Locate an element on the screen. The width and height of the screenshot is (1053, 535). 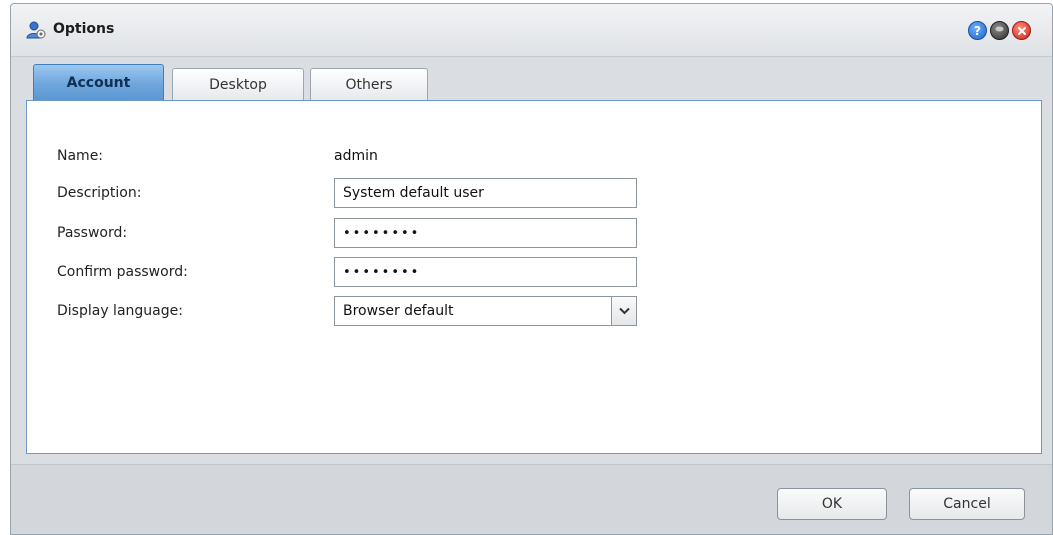
close-button is located at coordinates (1021, 30).